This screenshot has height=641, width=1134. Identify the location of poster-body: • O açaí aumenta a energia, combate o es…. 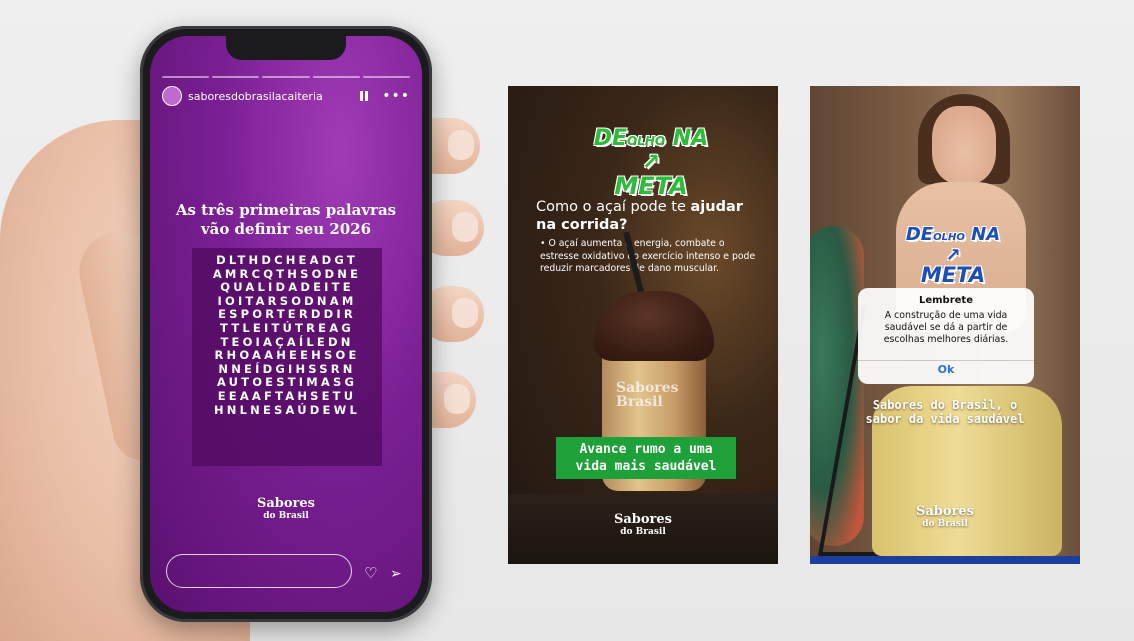
(648, 256).